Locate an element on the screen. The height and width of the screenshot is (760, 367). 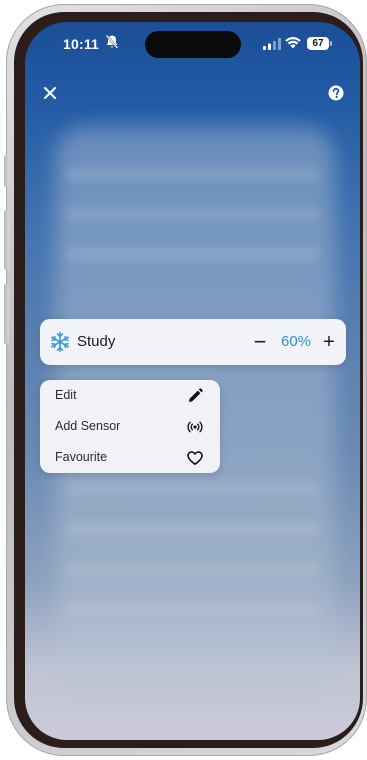
volume-down-button is located at coordinates (6, 314).